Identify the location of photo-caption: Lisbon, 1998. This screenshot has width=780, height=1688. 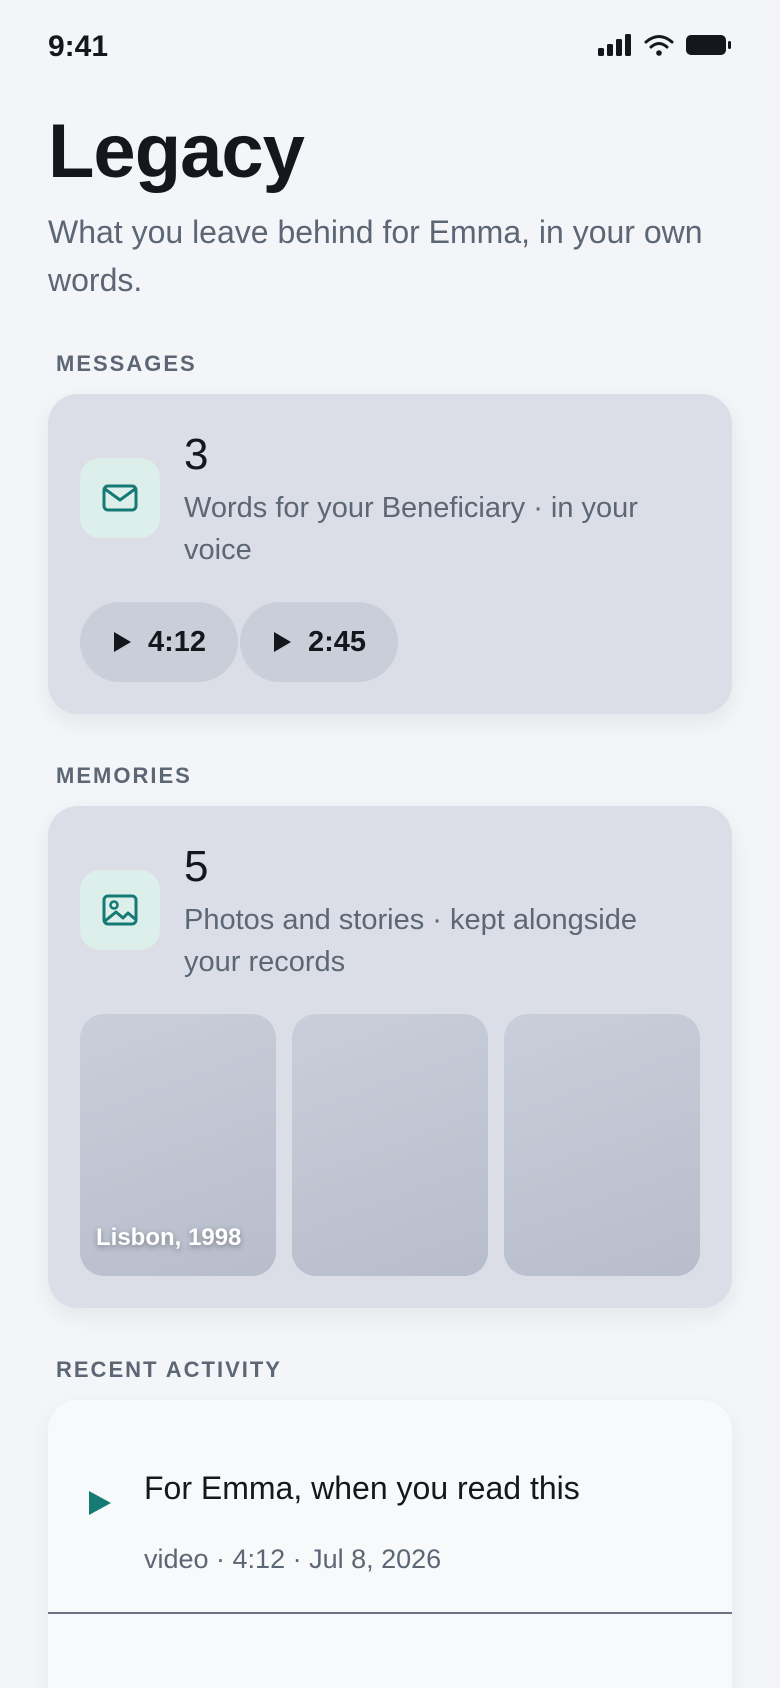
(169, 1237).